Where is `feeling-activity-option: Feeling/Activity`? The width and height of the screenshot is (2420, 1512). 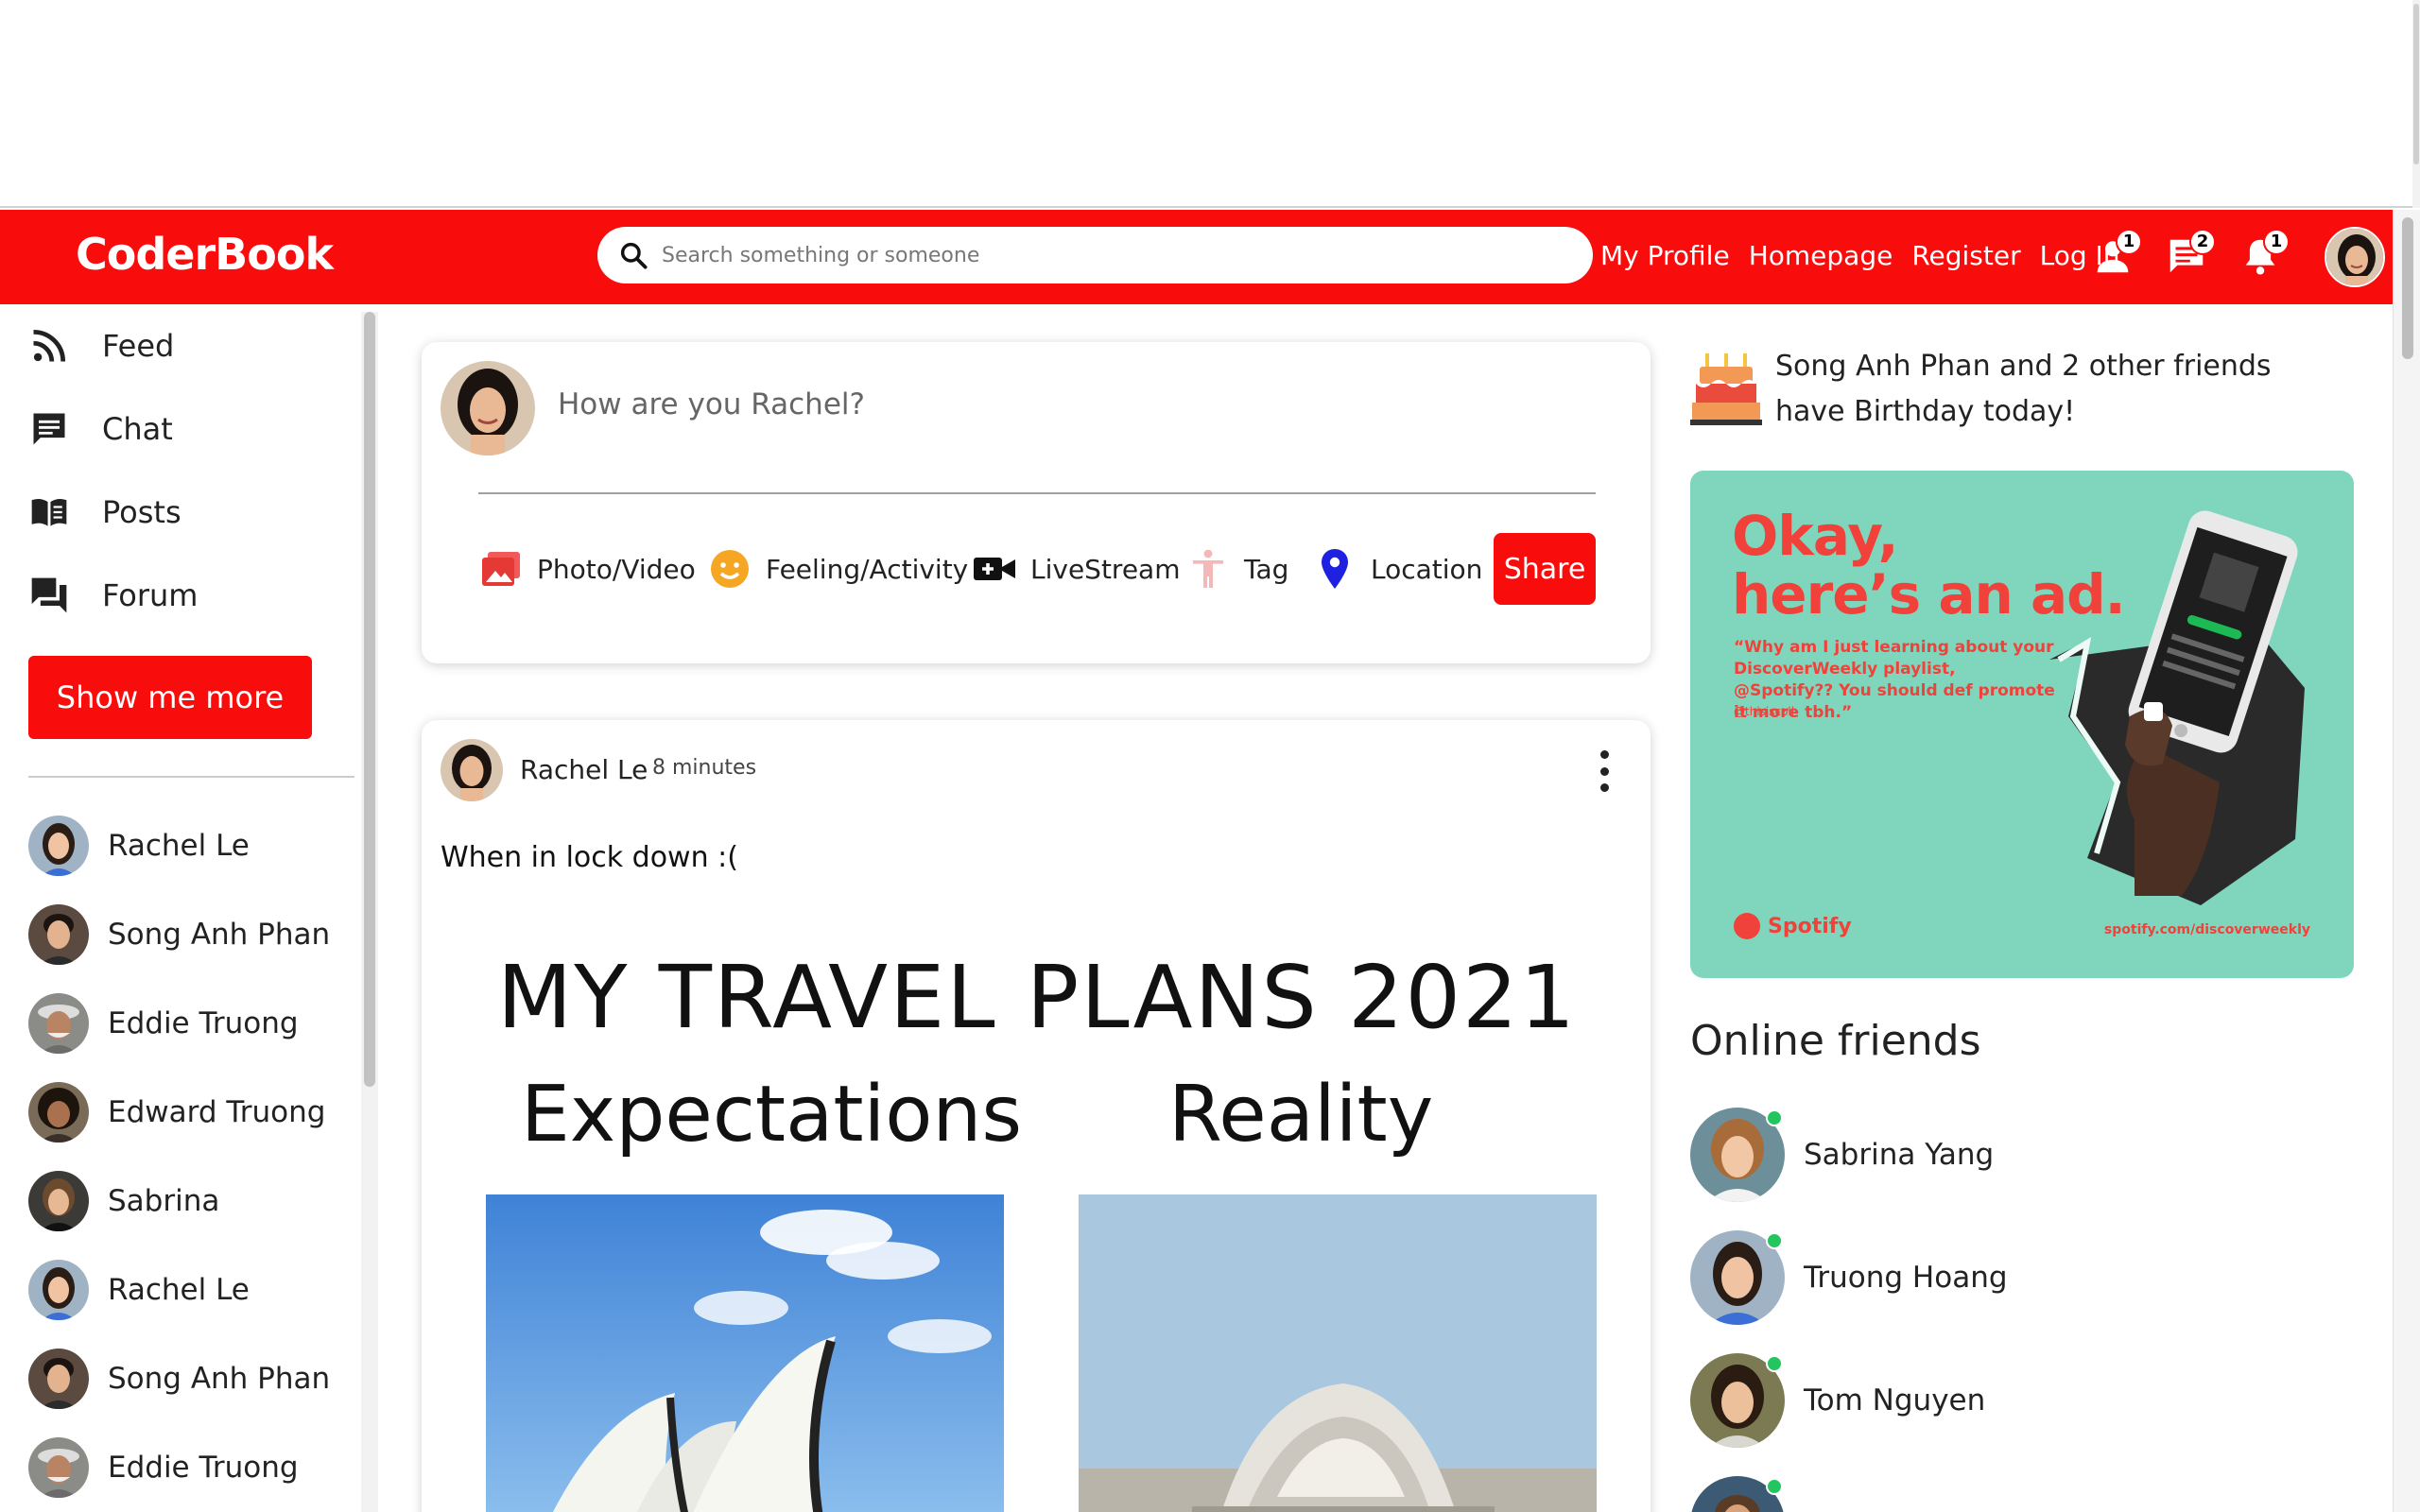
feeling-activity-option: Feeling/Activity is located at coordinates (838, 569).